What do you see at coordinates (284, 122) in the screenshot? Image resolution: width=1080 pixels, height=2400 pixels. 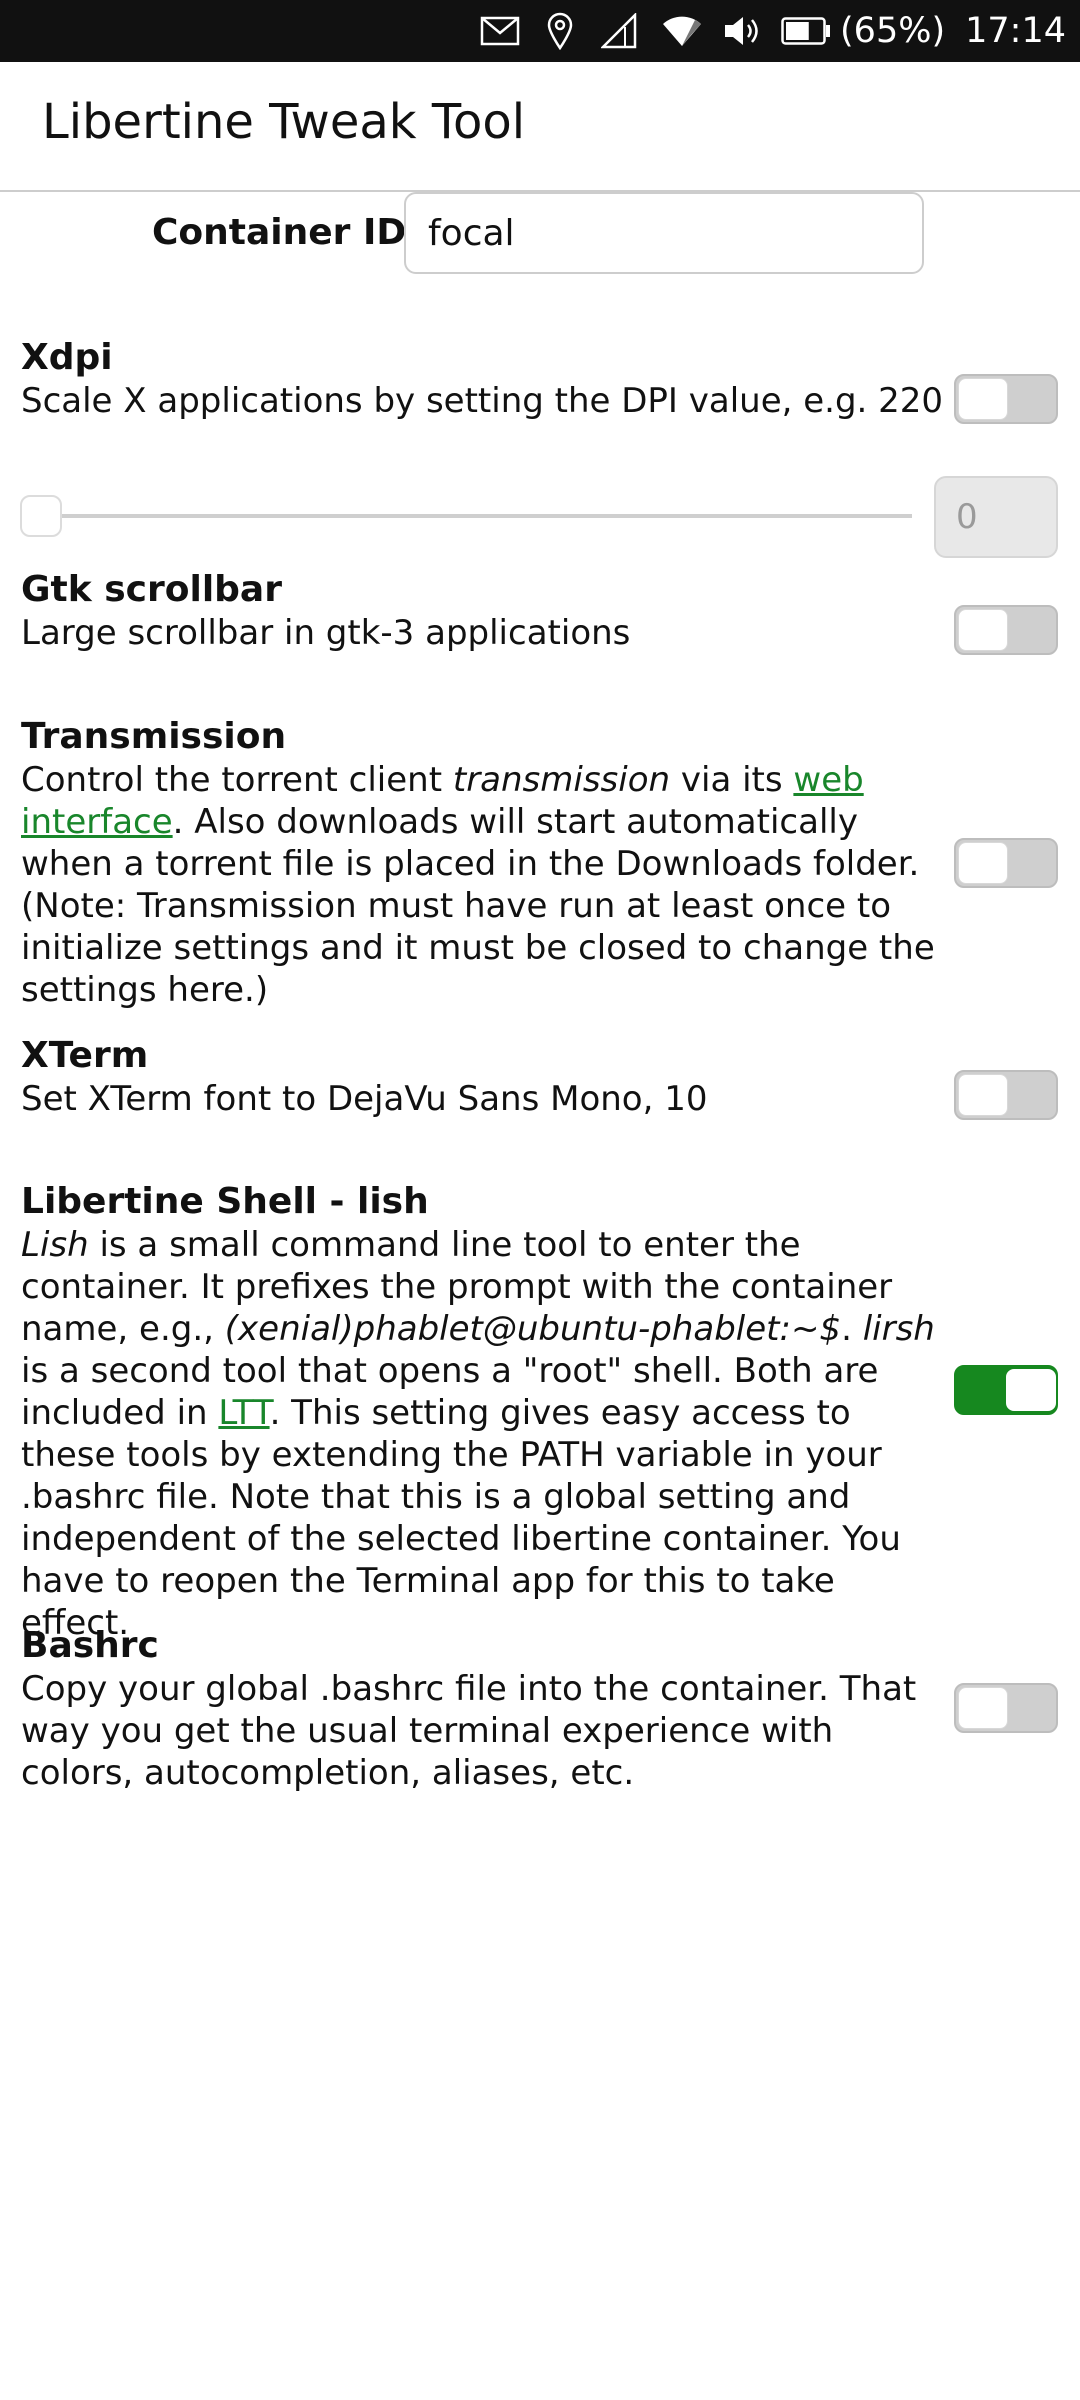 I see `page-title: Libertine Tweak Tool` at bounding box center [284, 122].